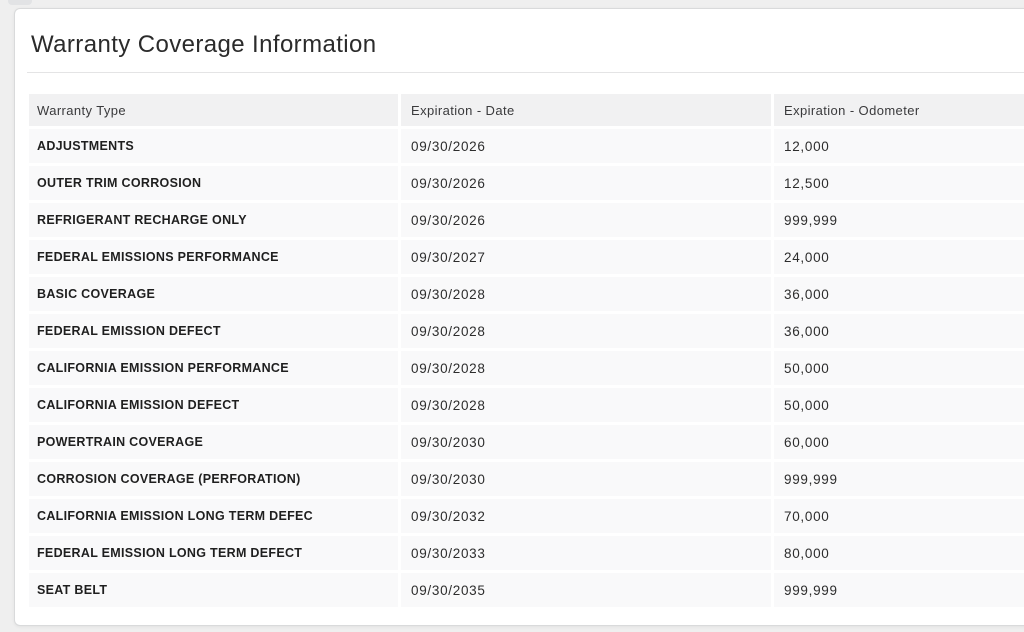 The height and width of the screenshot is (632, 1024). I want to click on expiration-odometer-cell: 12,500, so click(899, 183).